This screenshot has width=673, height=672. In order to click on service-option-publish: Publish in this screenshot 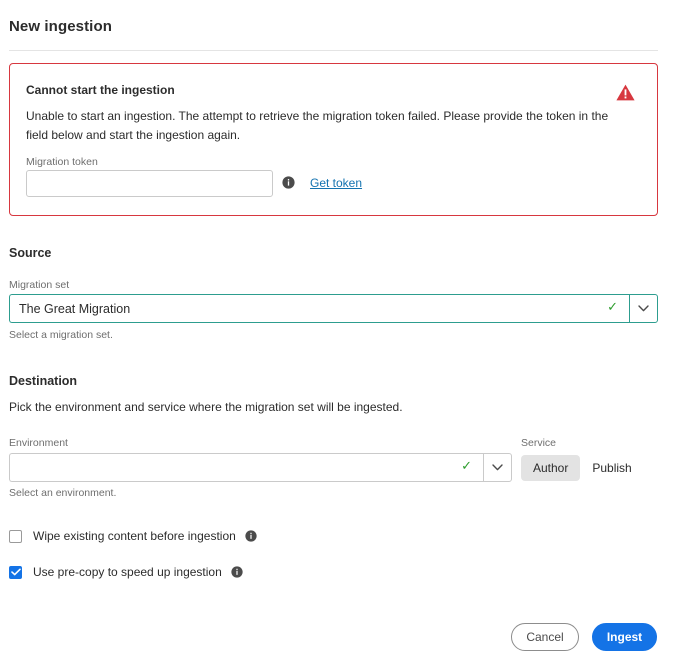, I will do `click(611, 468)`.